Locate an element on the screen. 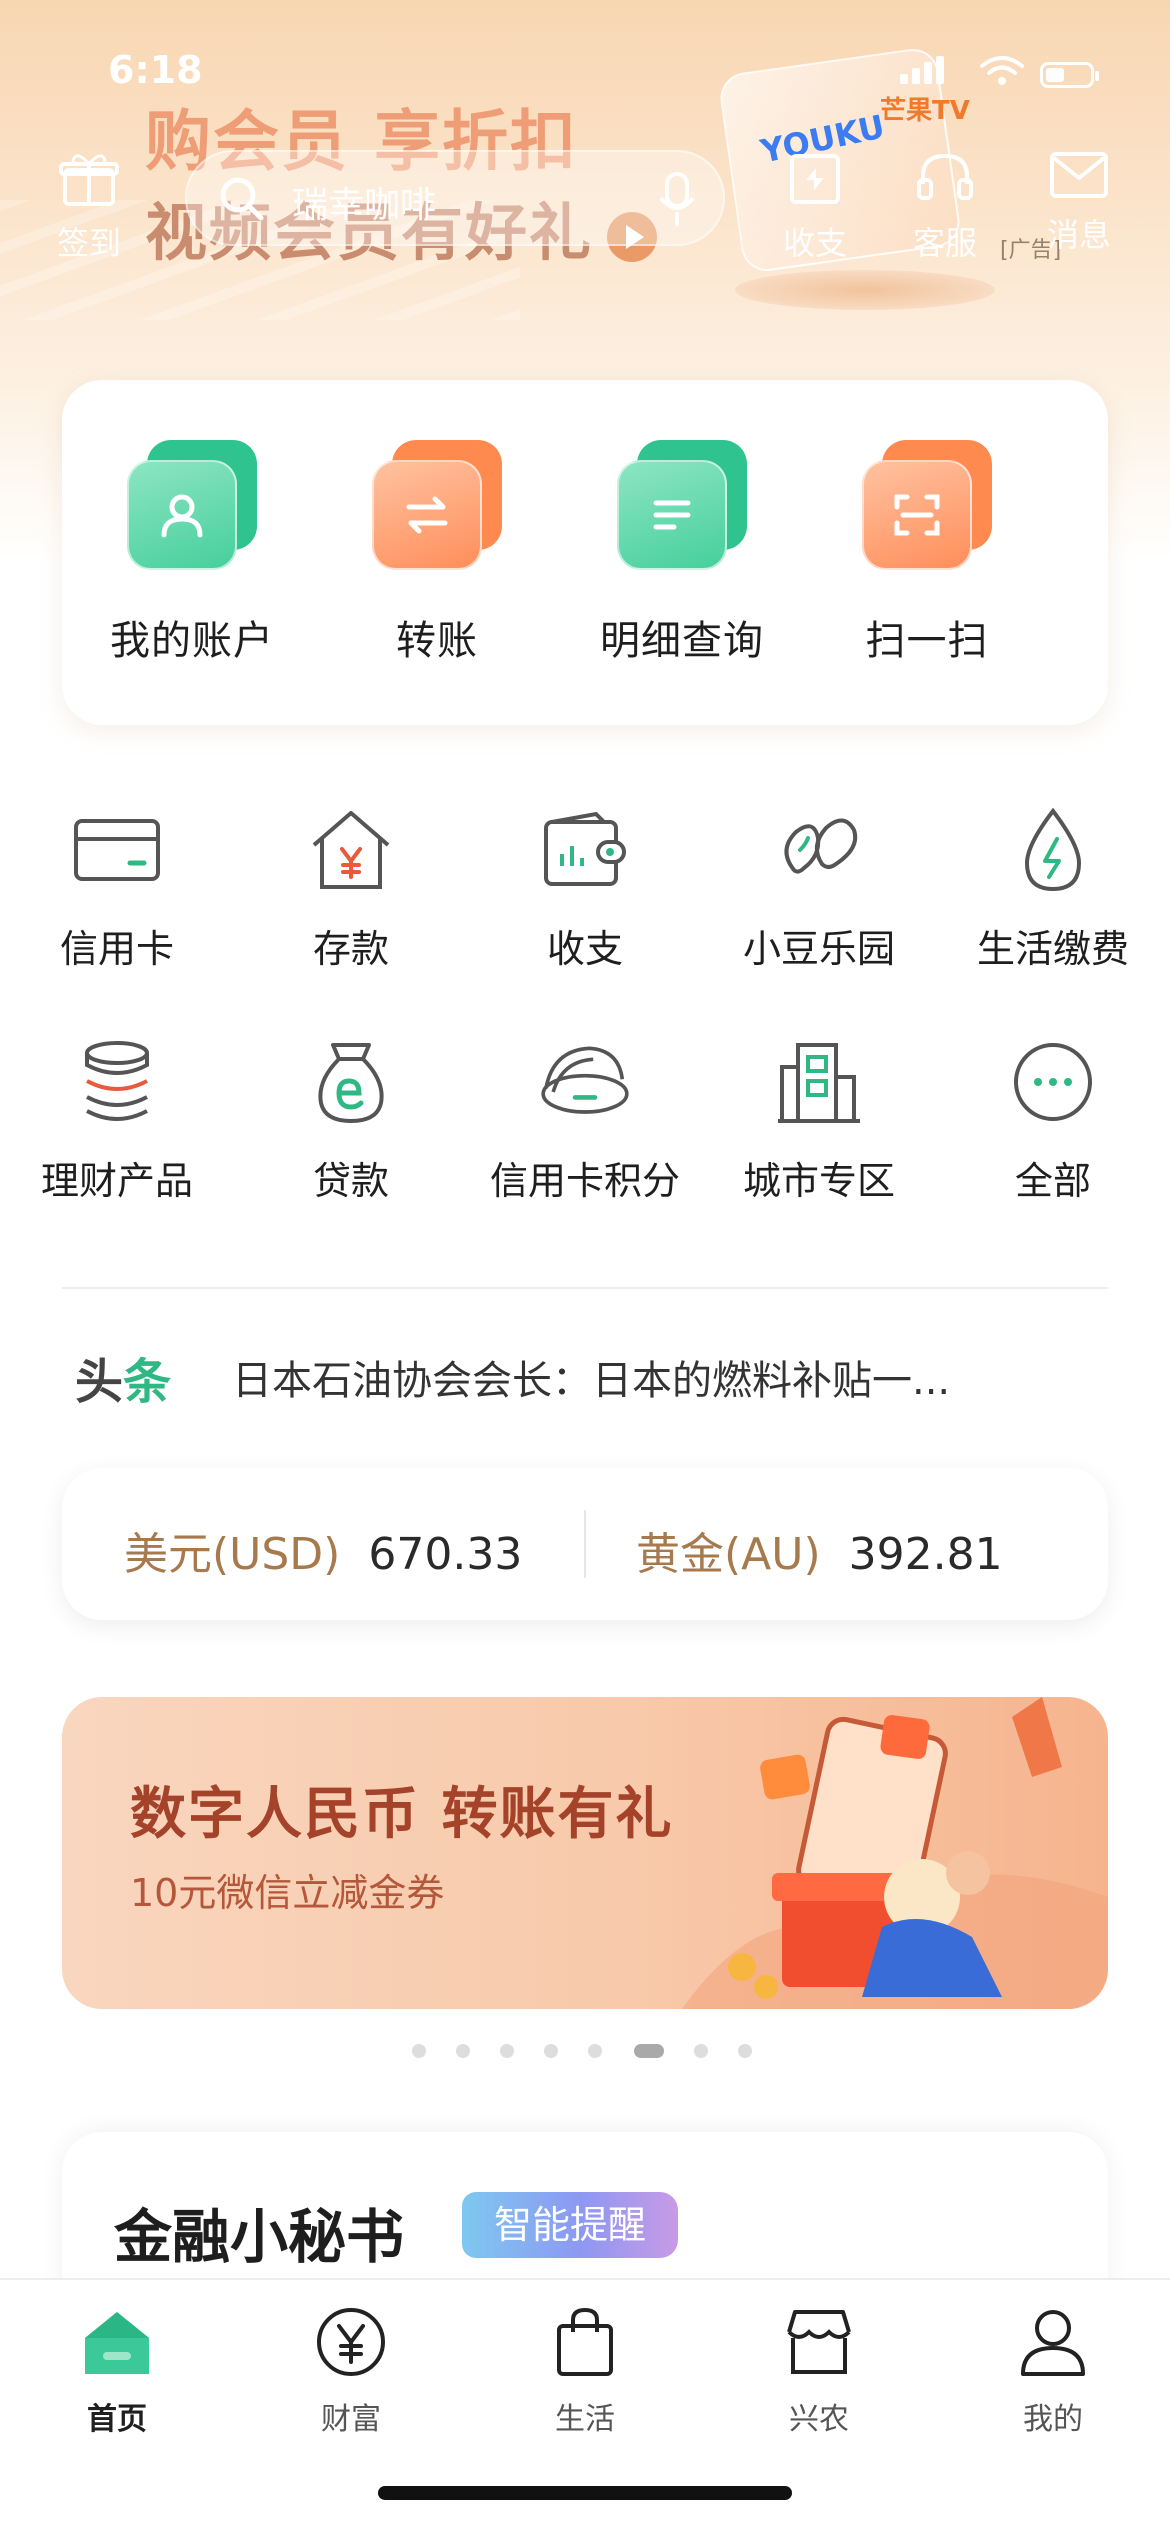 Image resolution: width=1170 pixels, height=2532 pixels. rate-name: 黄金(AU) is located at coordinates (728, 1554).